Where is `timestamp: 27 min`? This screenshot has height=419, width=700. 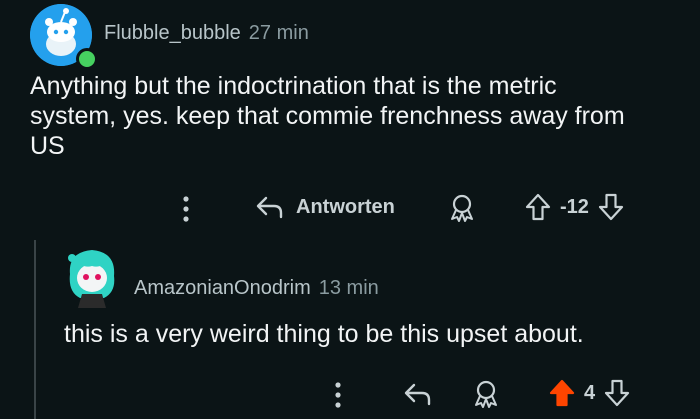 timestamp: 27 min is located at coordinates (278, 33).